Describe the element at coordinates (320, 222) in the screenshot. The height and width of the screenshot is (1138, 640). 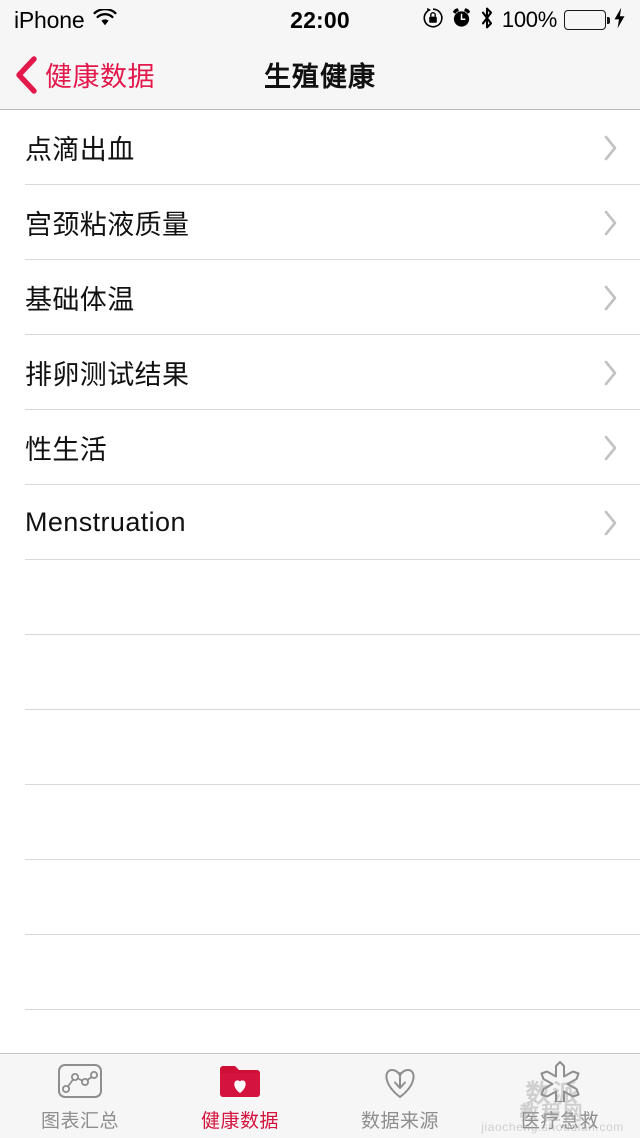
I see `list-item: 宫颈粘液质量` at that location.